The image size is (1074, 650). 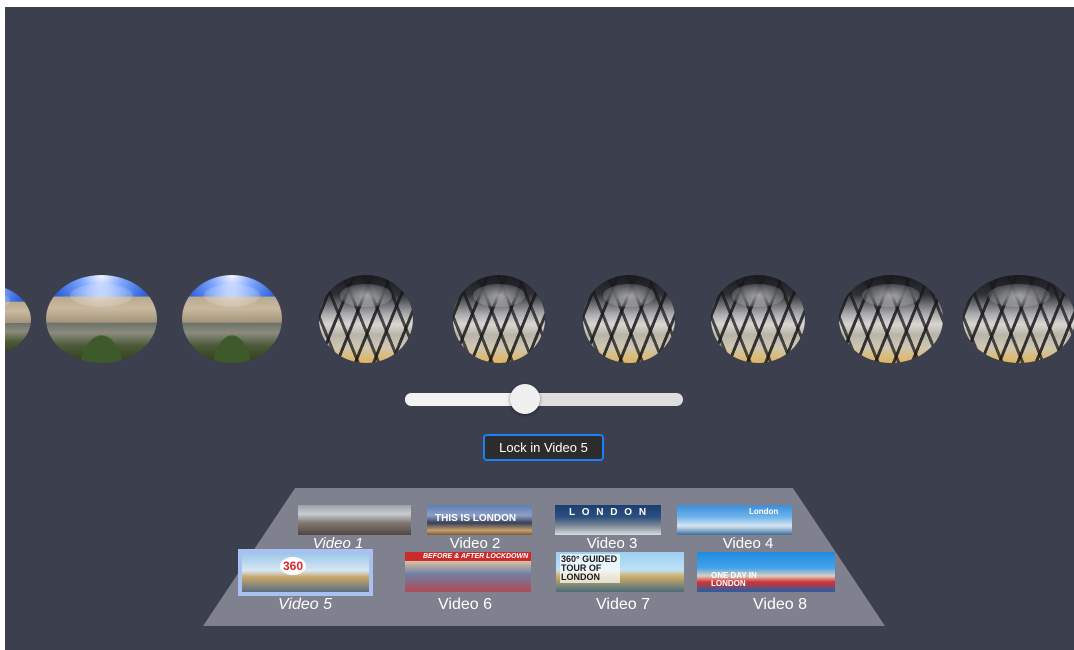 I want to click on thumbnail-text-4: London, so click(x=764, y=511).